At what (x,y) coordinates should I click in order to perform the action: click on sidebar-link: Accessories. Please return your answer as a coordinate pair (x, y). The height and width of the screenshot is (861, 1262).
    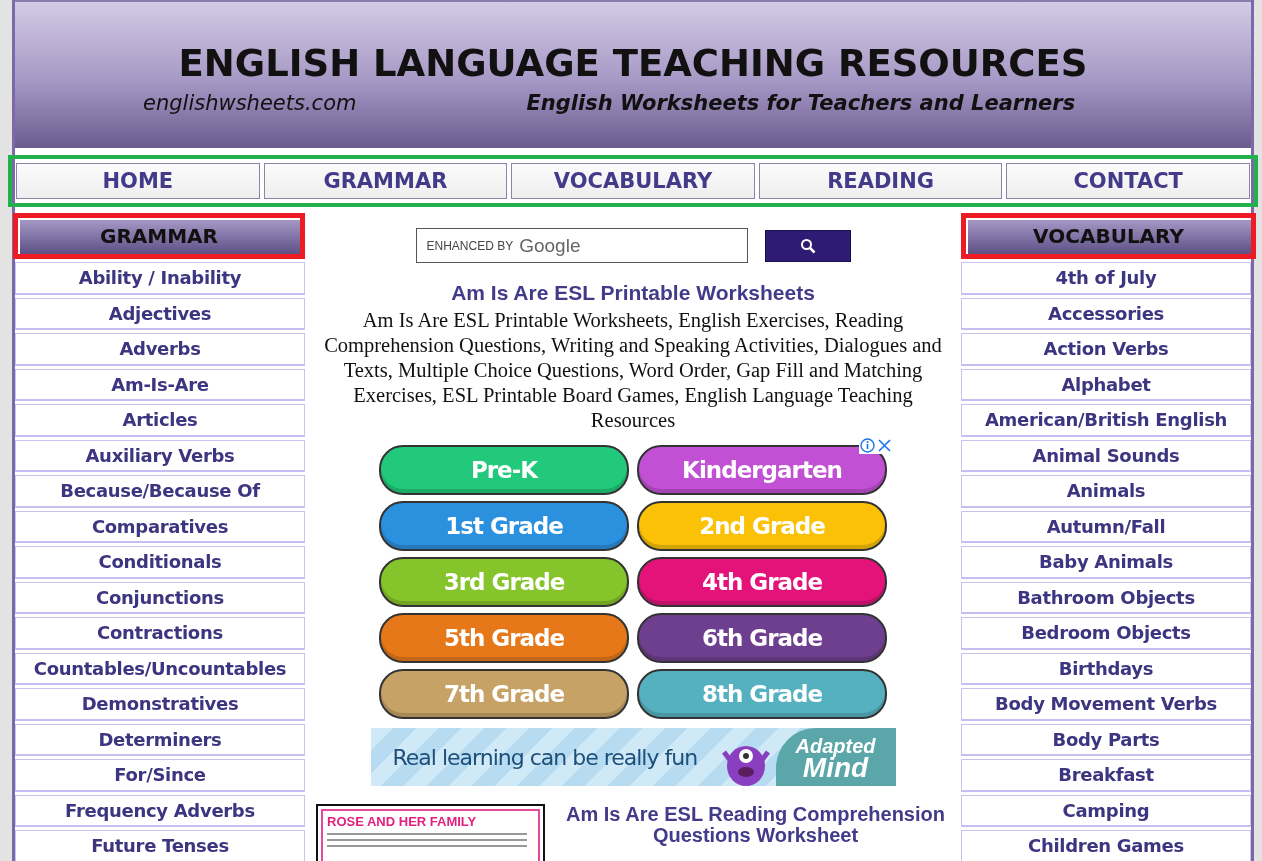
    Looking at the image, I should click on (1106, 313).